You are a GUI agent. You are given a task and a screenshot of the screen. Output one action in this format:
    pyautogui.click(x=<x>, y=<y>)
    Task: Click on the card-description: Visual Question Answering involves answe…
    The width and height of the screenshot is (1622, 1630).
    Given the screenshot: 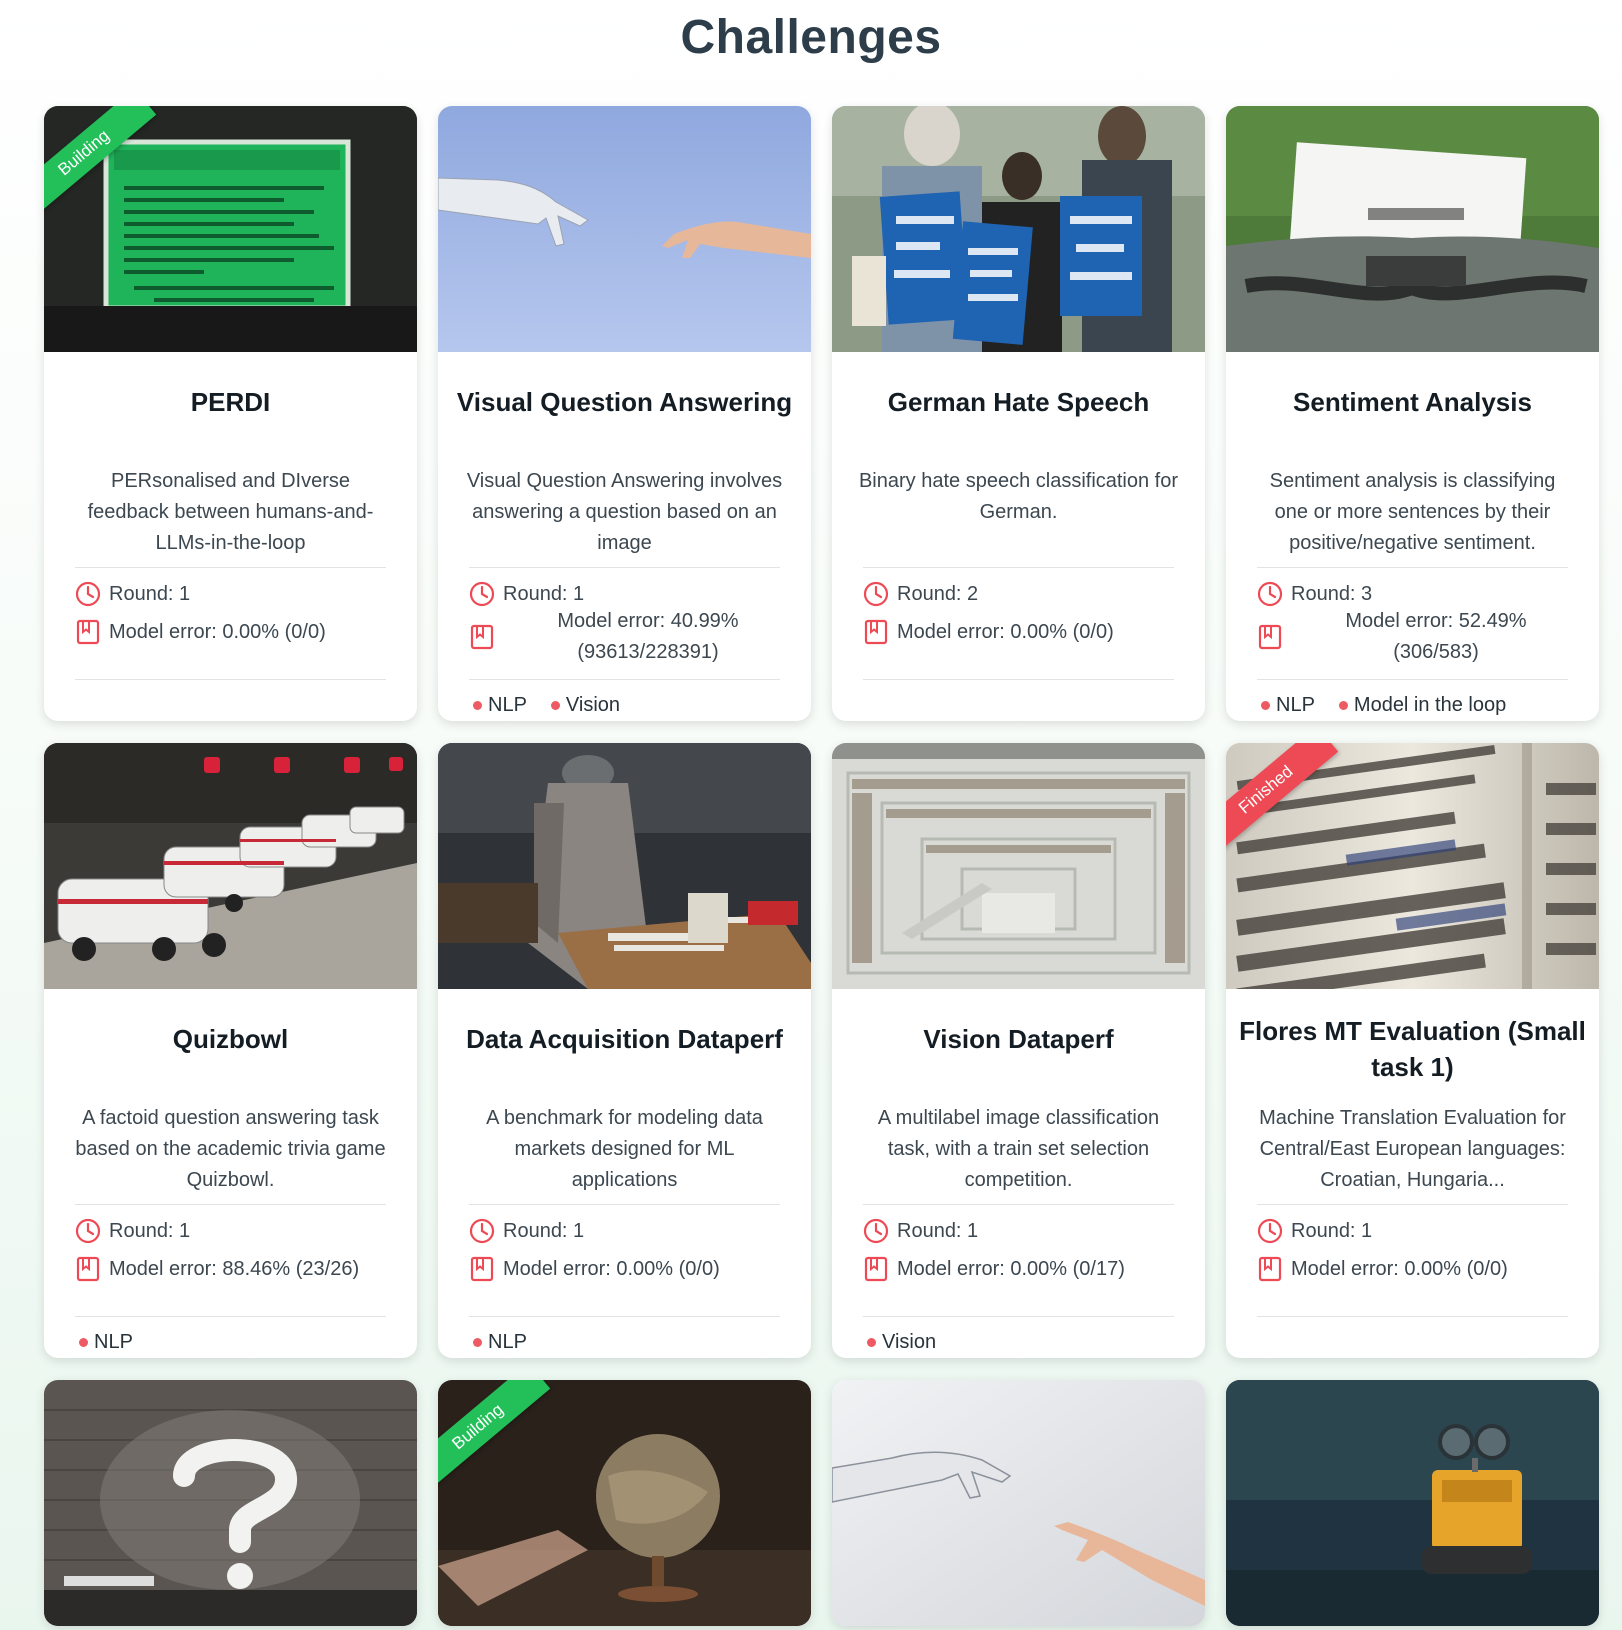 What is the action you would take?
    pyautogui.click(x=624, y=512)
    